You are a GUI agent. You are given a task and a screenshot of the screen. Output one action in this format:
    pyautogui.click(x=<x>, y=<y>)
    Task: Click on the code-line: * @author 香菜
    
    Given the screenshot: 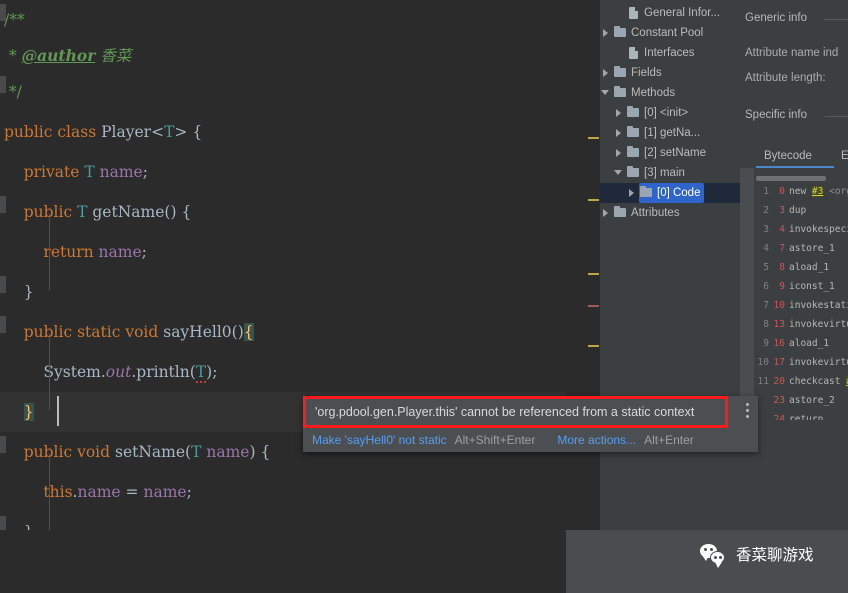 What is the action you would take?
    pyautogui.click(x=283, y=56)
    